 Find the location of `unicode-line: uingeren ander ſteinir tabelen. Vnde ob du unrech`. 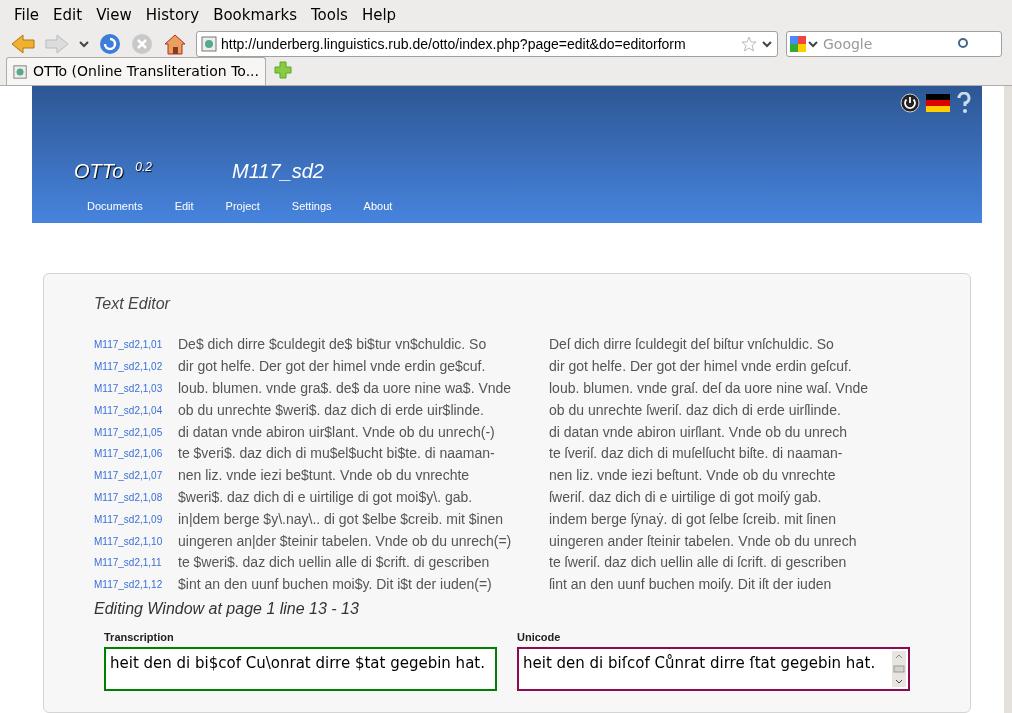

unicode-line: uingeren ander ſteinir tabelen. Vnde ob du unrech is located at coordinates (703, 541).